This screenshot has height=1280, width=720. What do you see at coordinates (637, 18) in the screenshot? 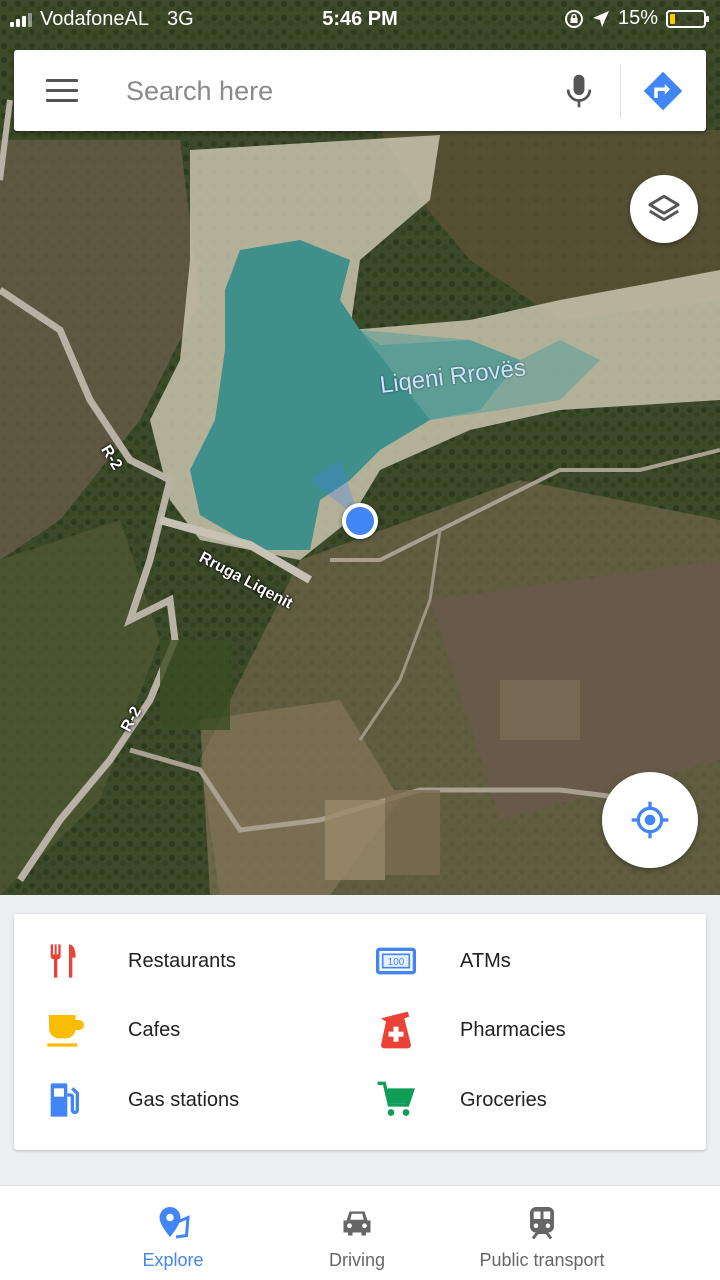
I see `battery-percent: 15%` at bounding box center [637, 18].